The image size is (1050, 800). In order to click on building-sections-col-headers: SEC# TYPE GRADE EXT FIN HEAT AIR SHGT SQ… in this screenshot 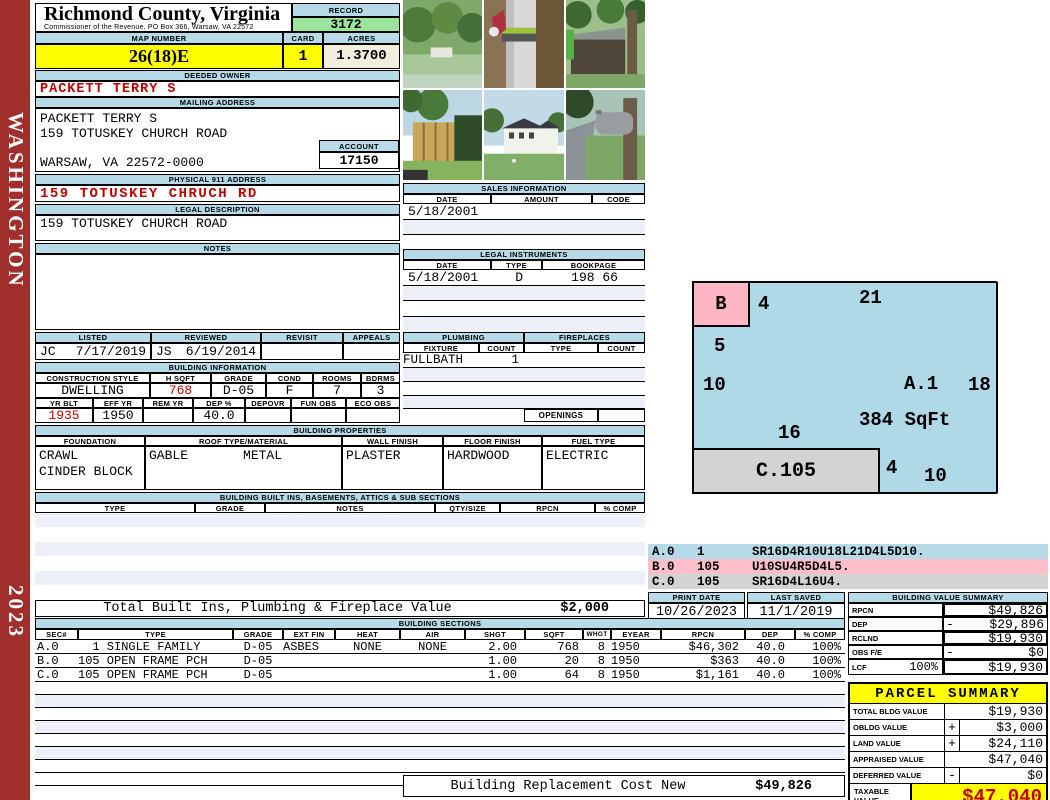, I will do `click(440, 634)`.